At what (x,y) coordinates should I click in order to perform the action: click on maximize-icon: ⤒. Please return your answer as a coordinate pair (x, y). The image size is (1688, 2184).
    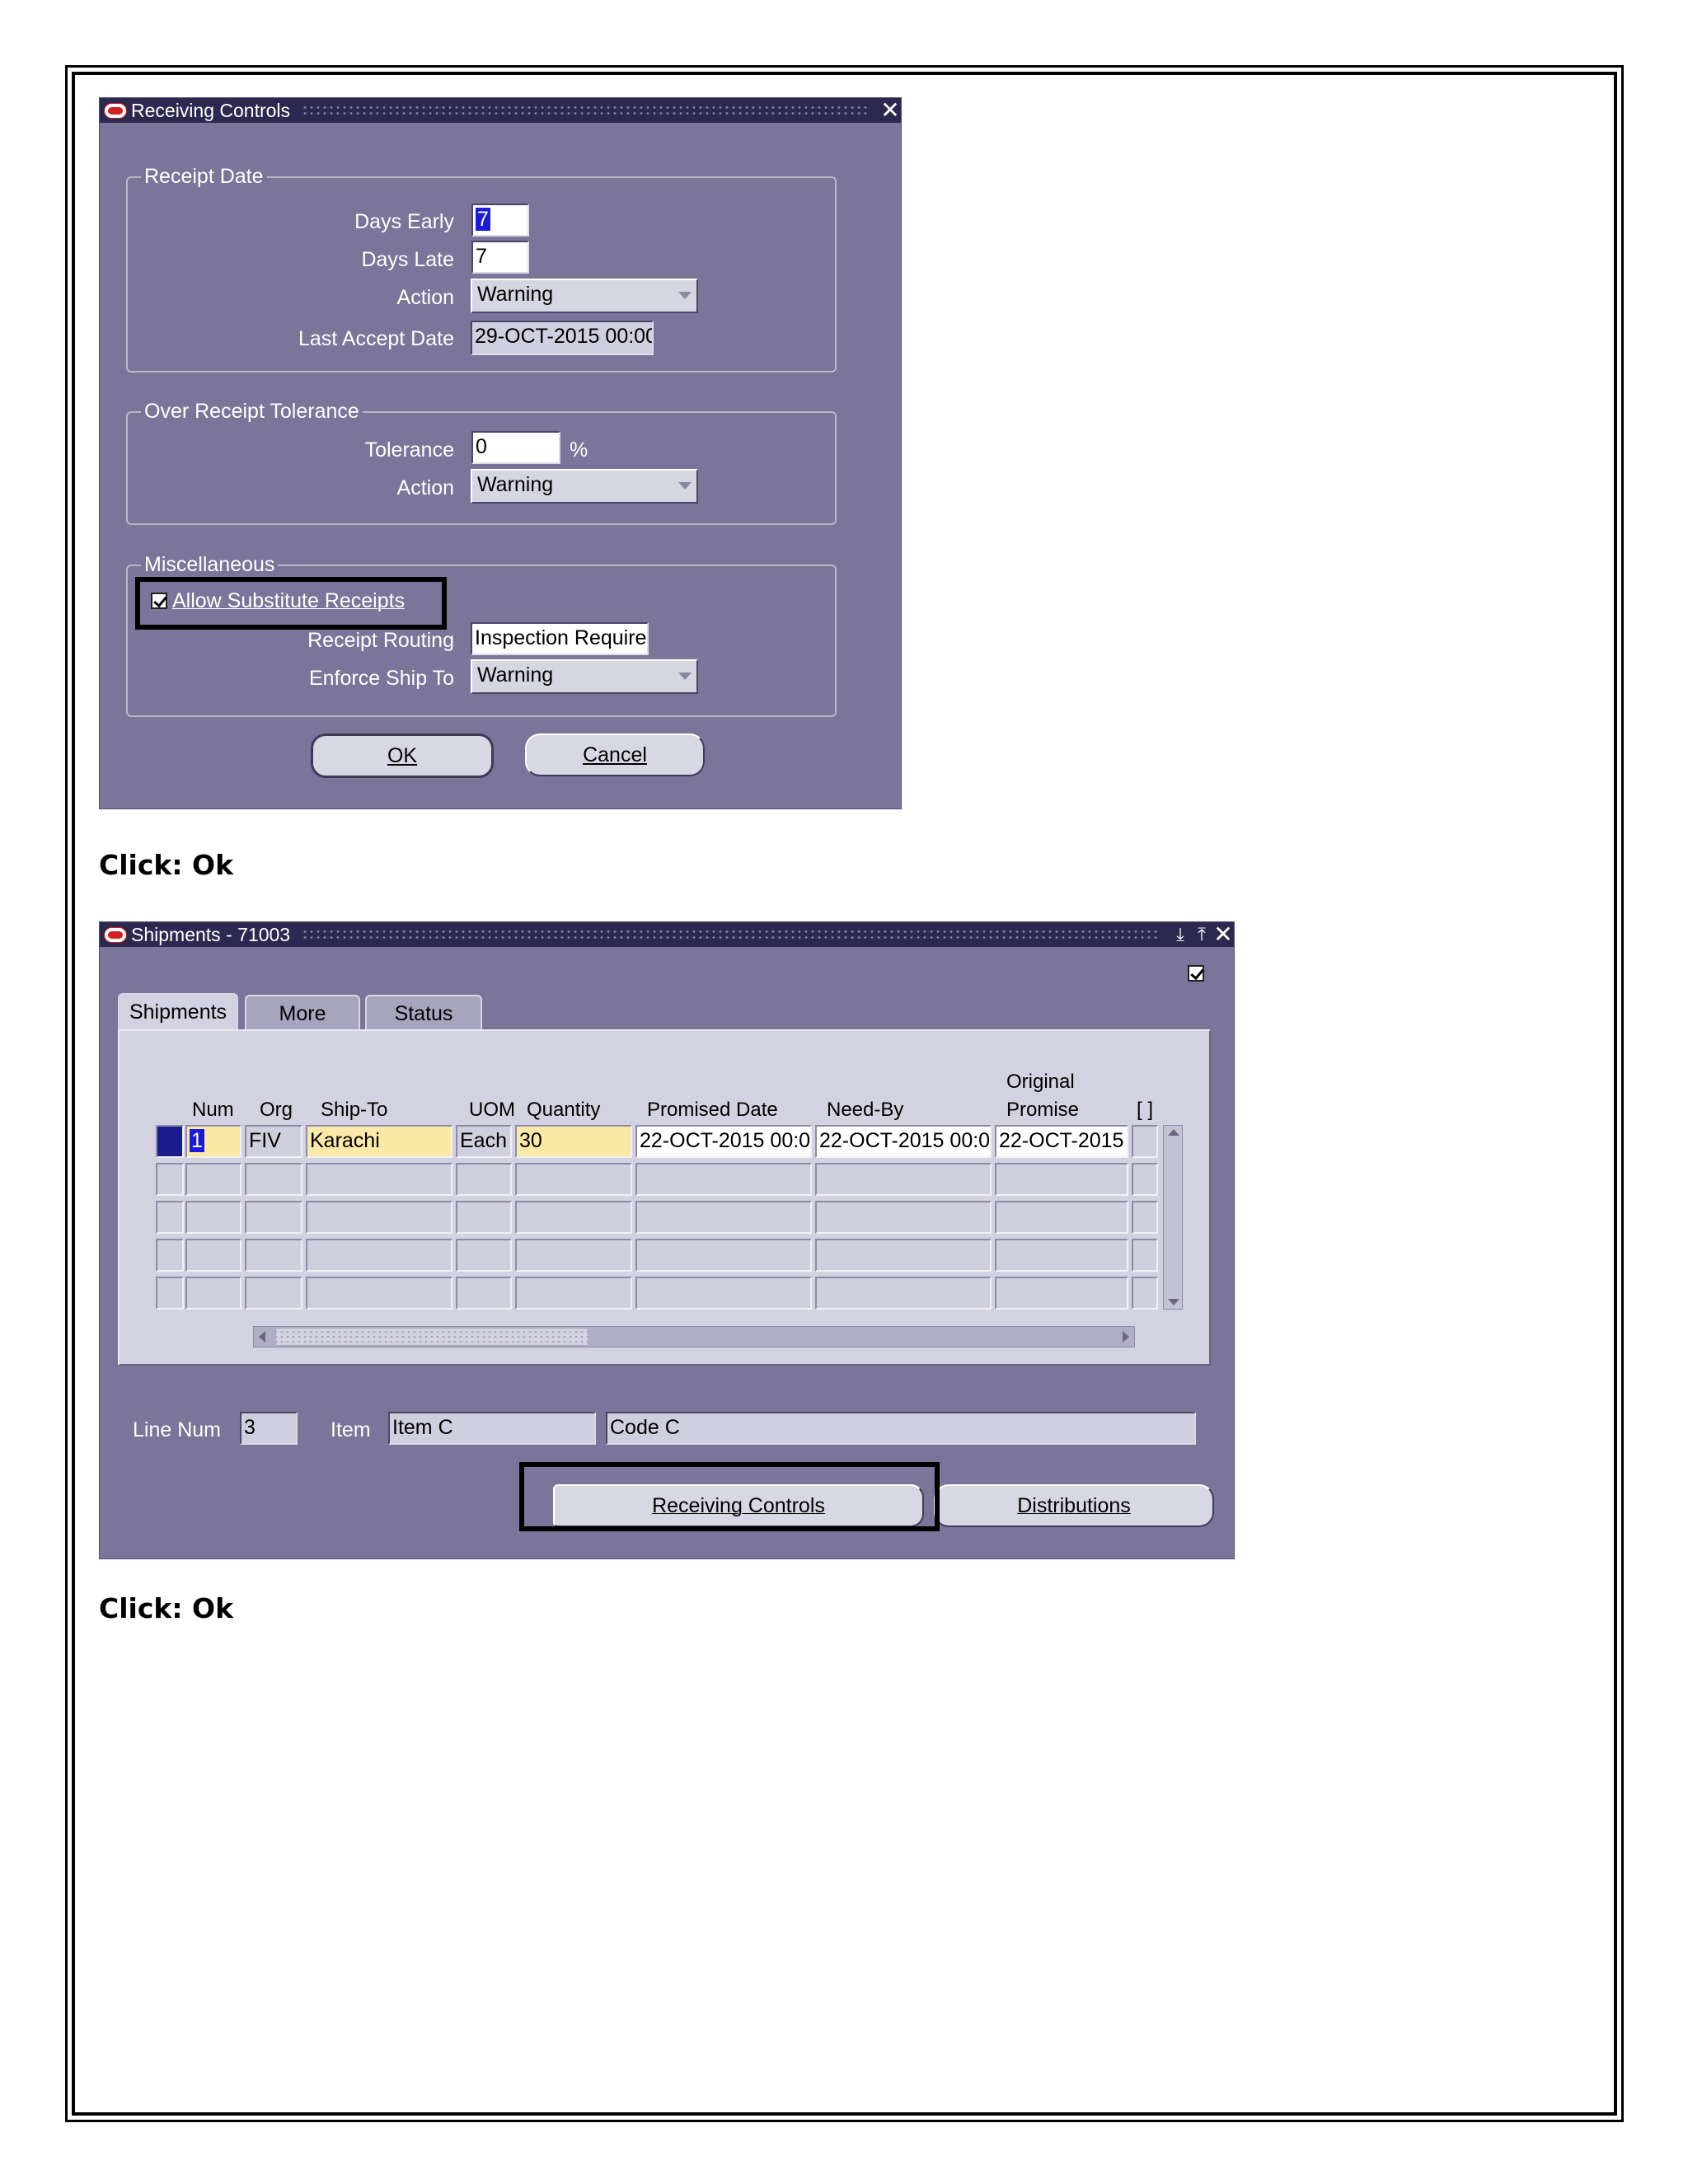
    Looking at the image, I should click on (1201, 934).